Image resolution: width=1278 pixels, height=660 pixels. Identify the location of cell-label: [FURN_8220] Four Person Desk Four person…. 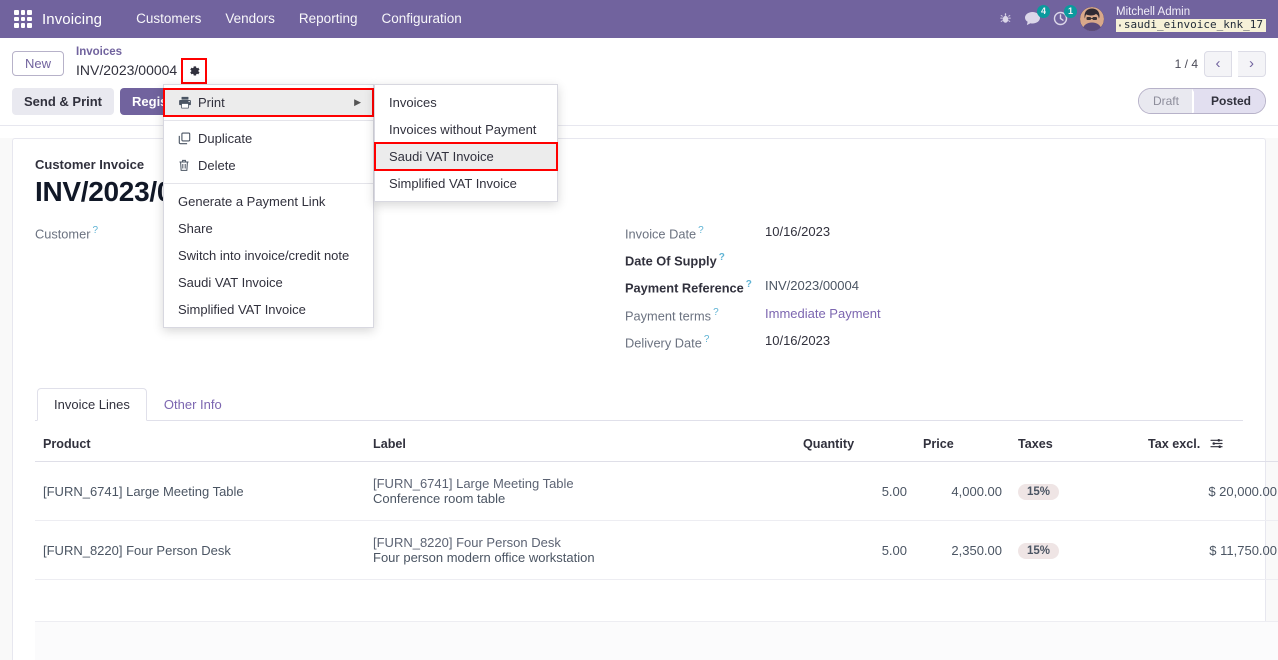
(580, 550).